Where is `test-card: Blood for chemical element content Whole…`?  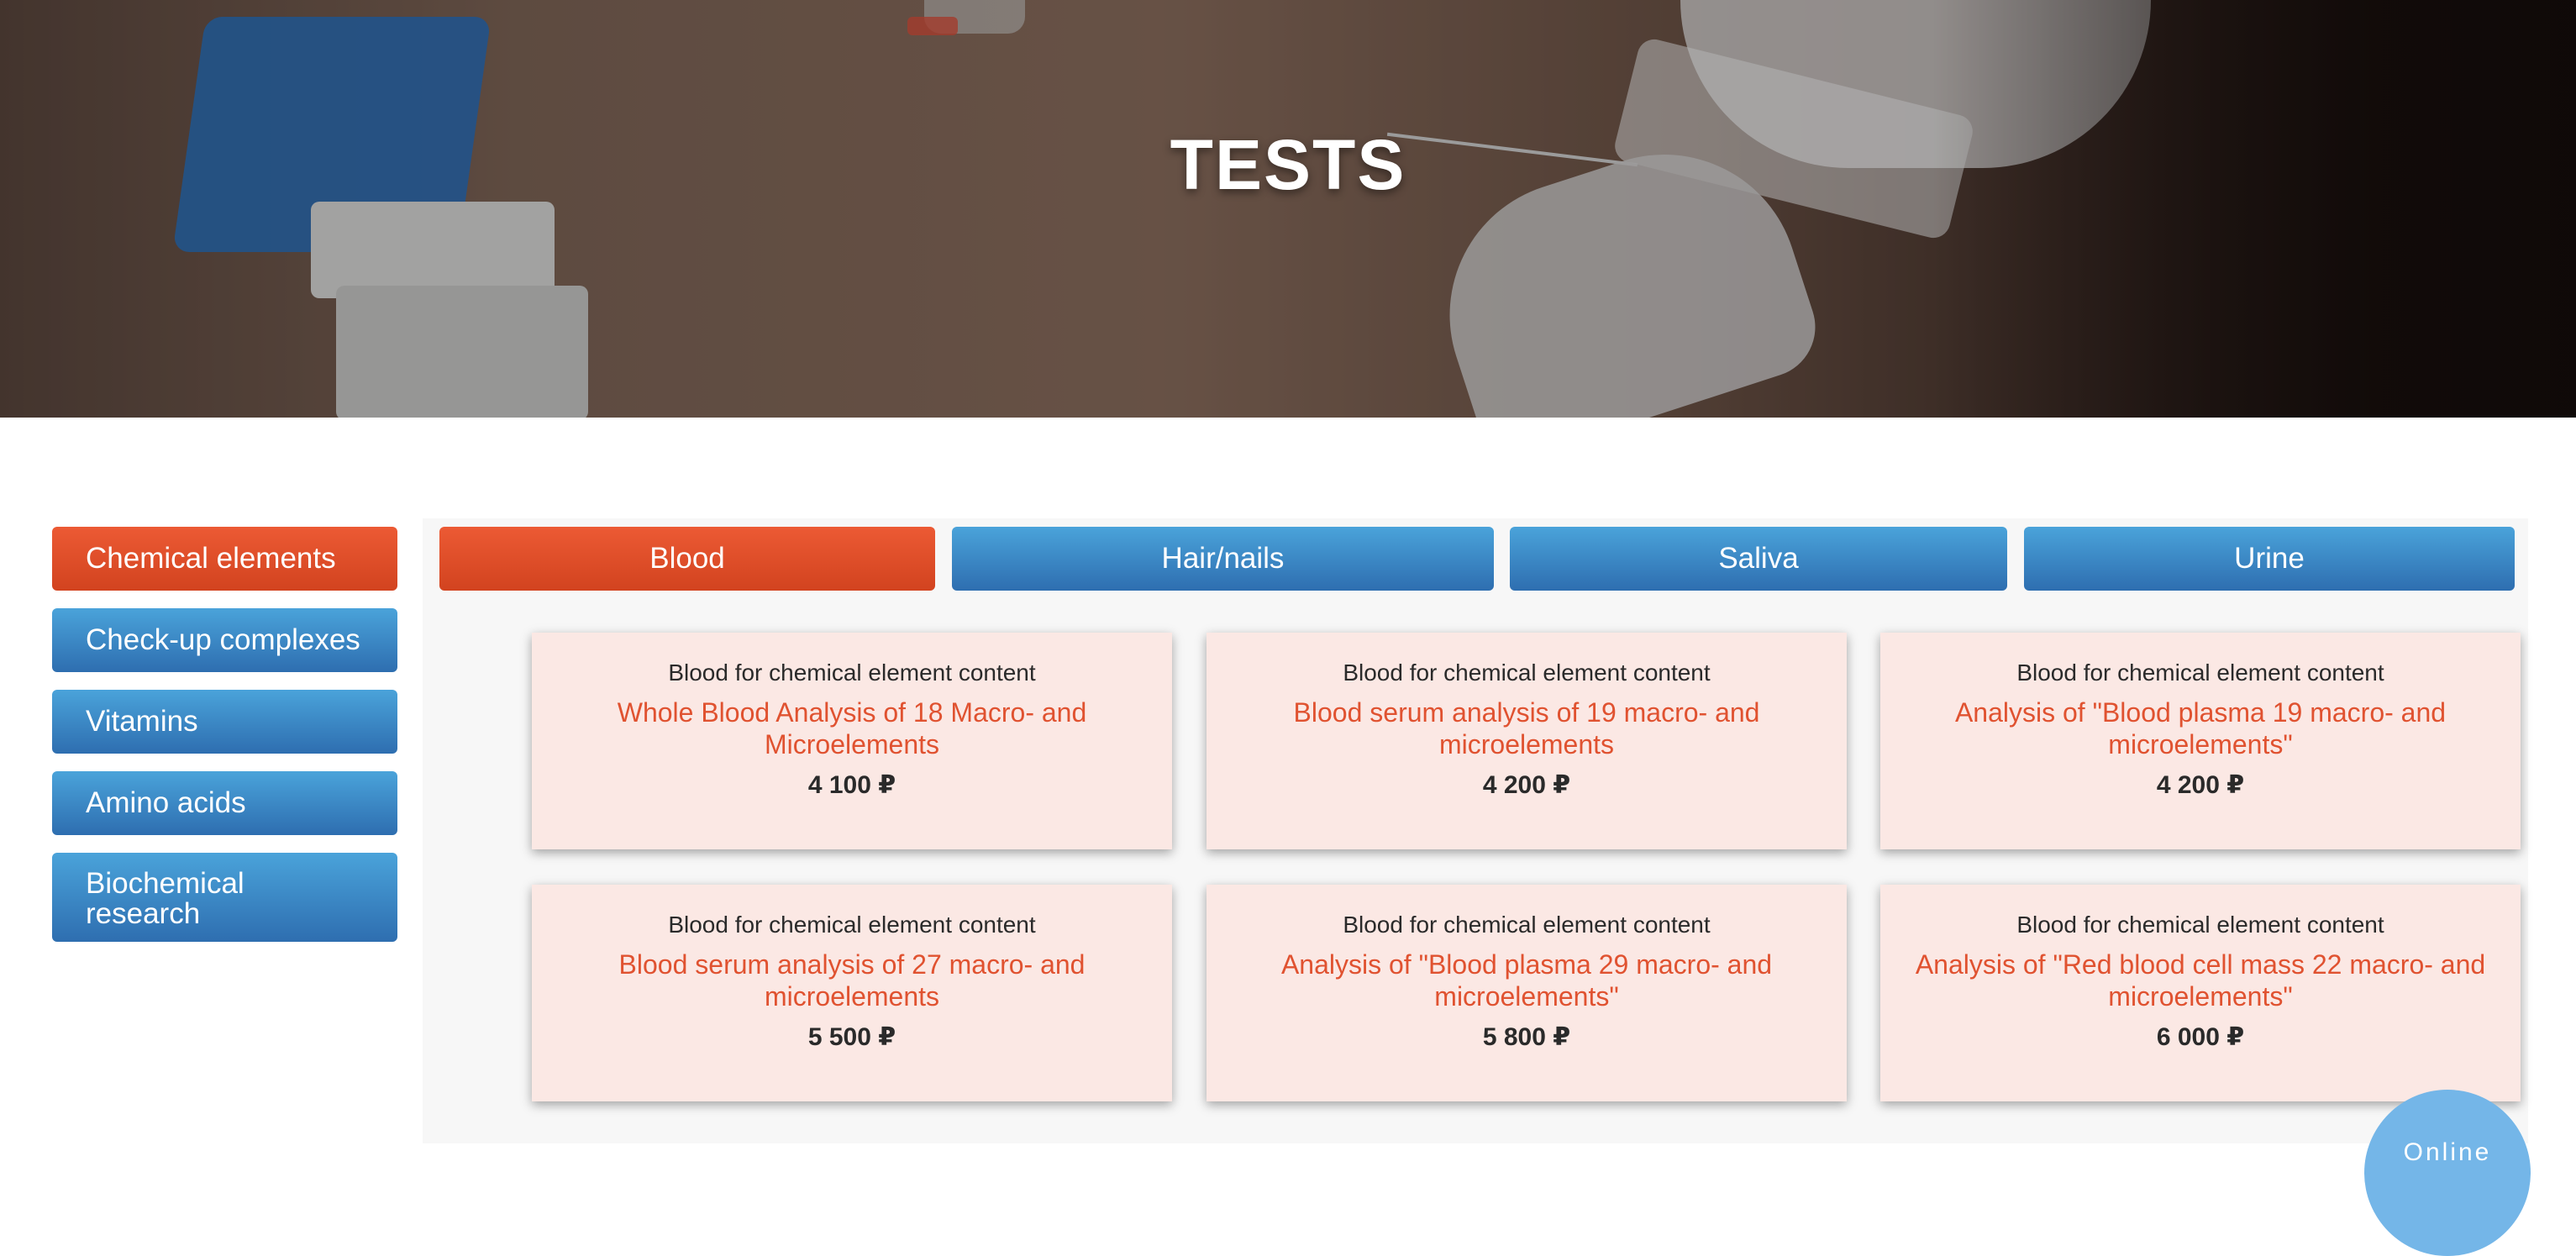
test-card: Blood for chemical element content Whole… is located at coordinates (852, 741).